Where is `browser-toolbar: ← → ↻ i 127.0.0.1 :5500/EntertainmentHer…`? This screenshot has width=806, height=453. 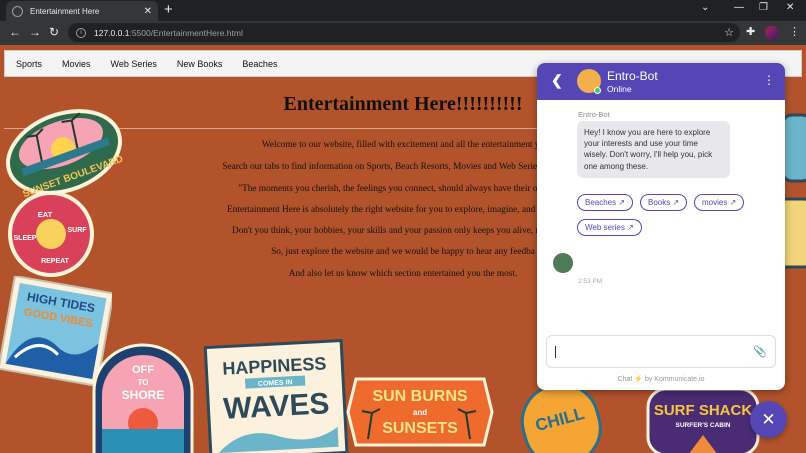 browser-toolbar: ← → ↻ i 127.0.0.1 :5500/EntertainmentHer… is located at coordinates (403, 33).